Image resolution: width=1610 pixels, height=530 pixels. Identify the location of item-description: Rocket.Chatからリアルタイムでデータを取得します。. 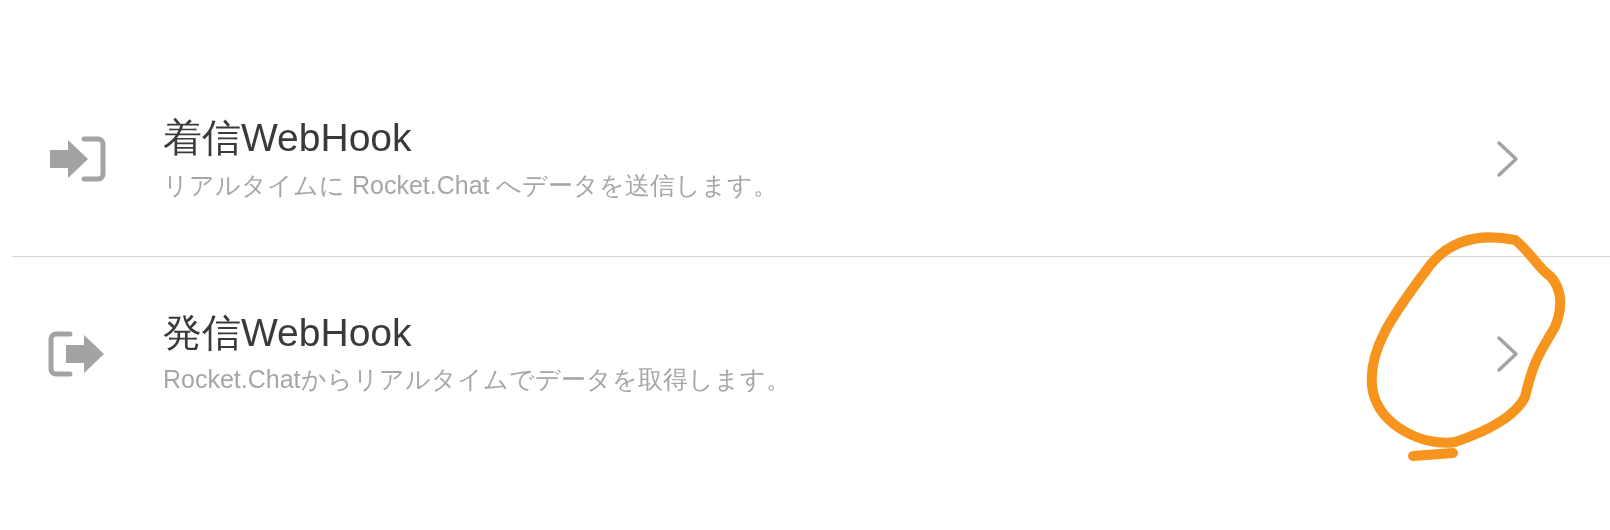
(477, 380).